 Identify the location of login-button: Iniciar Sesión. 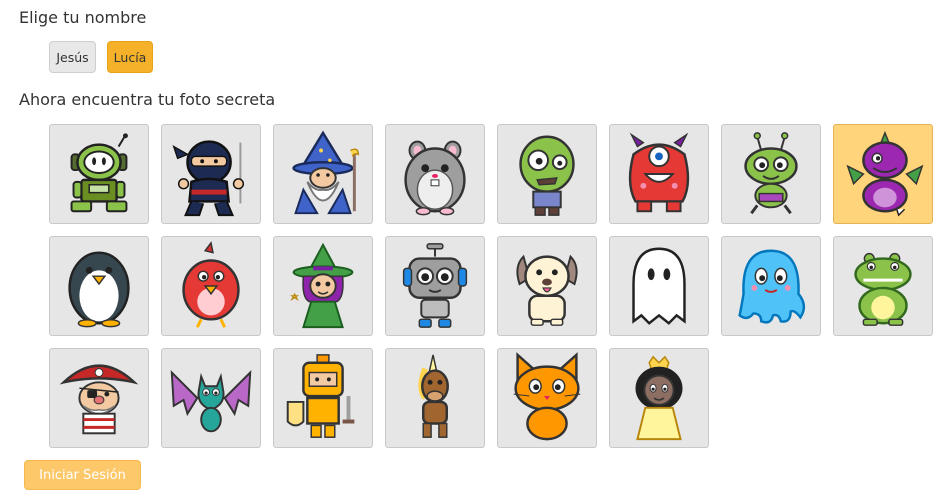
(82, 475).